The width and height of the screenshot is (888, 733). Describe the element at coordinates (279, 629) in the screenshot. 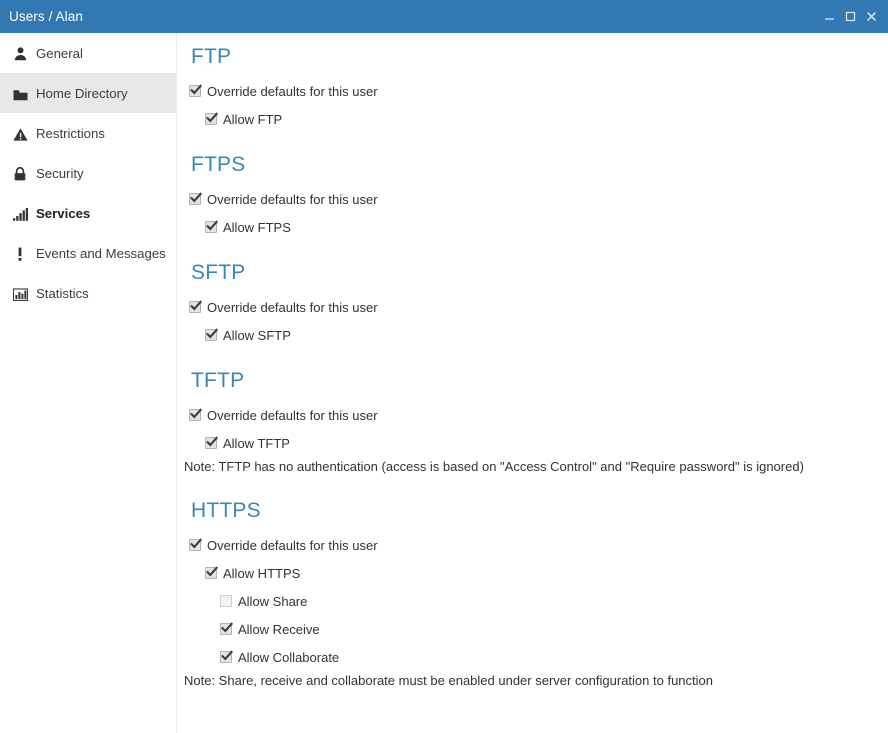

I see `checkbox-label: Allow Receive` at that location.